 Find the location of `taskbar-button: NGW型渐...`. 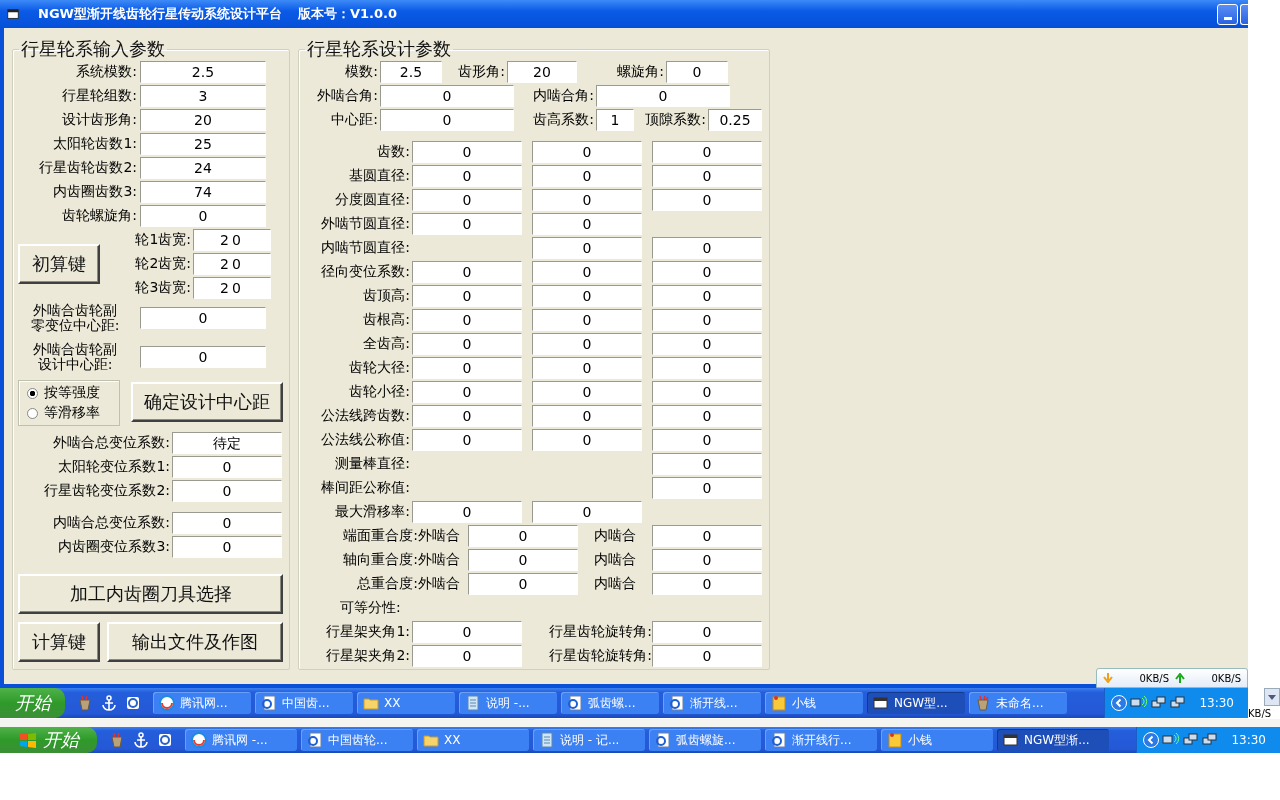

taskbar-button: NGW型渐... is located at coordinates (1053, 740).